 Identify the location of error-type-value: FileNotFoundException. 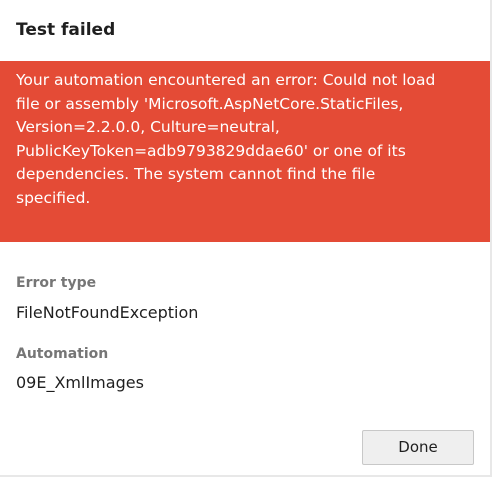
(107, 312).